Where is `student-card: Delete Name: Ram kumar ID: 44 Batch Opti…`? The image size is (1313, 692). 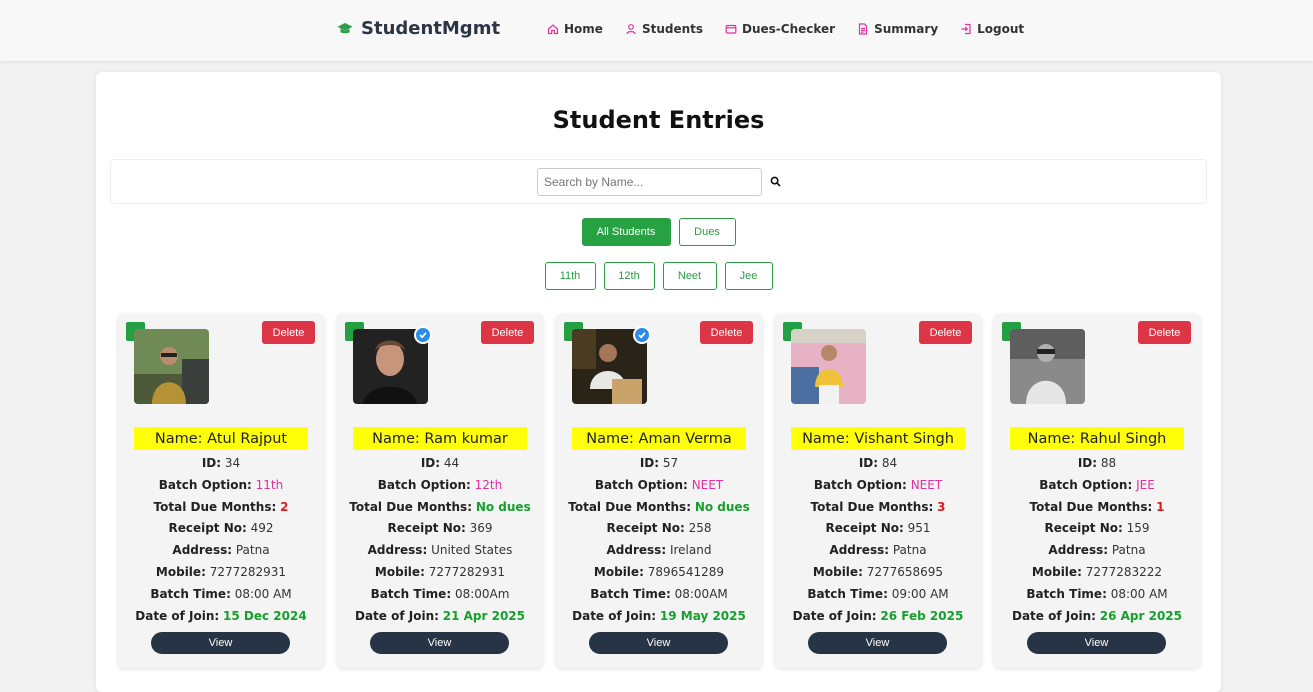 student-card: Delete Name: Ram kumar ID: 44 Batch Opti… is located at coordinates (440, 491).